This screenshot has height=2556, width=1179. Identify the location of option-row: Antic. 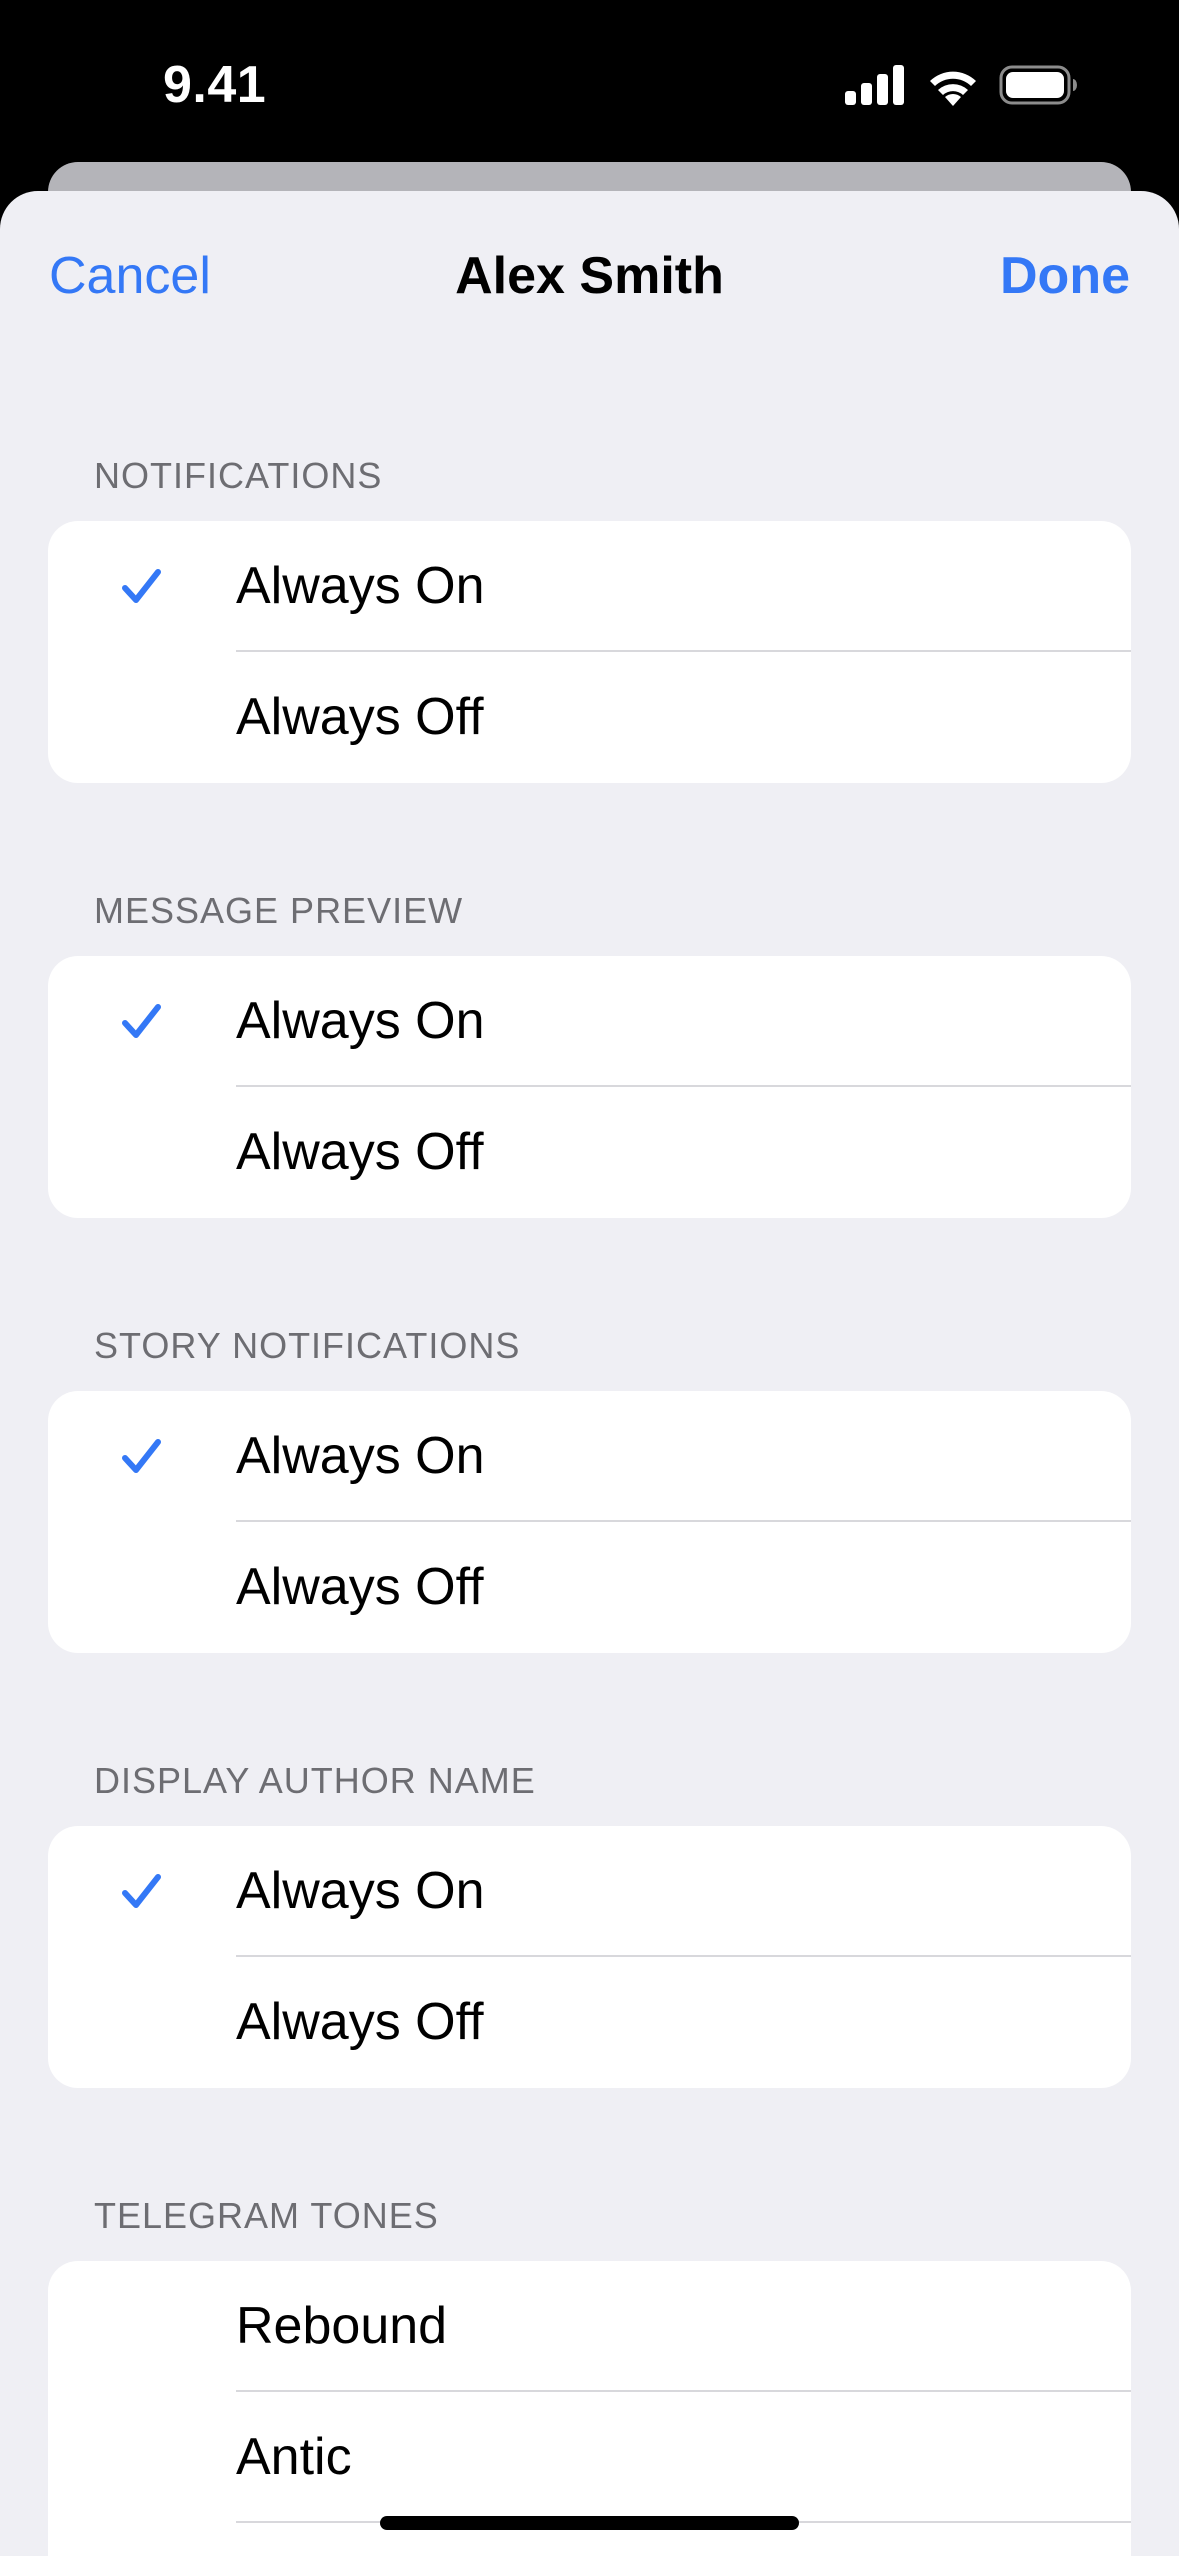
(589, 2457).